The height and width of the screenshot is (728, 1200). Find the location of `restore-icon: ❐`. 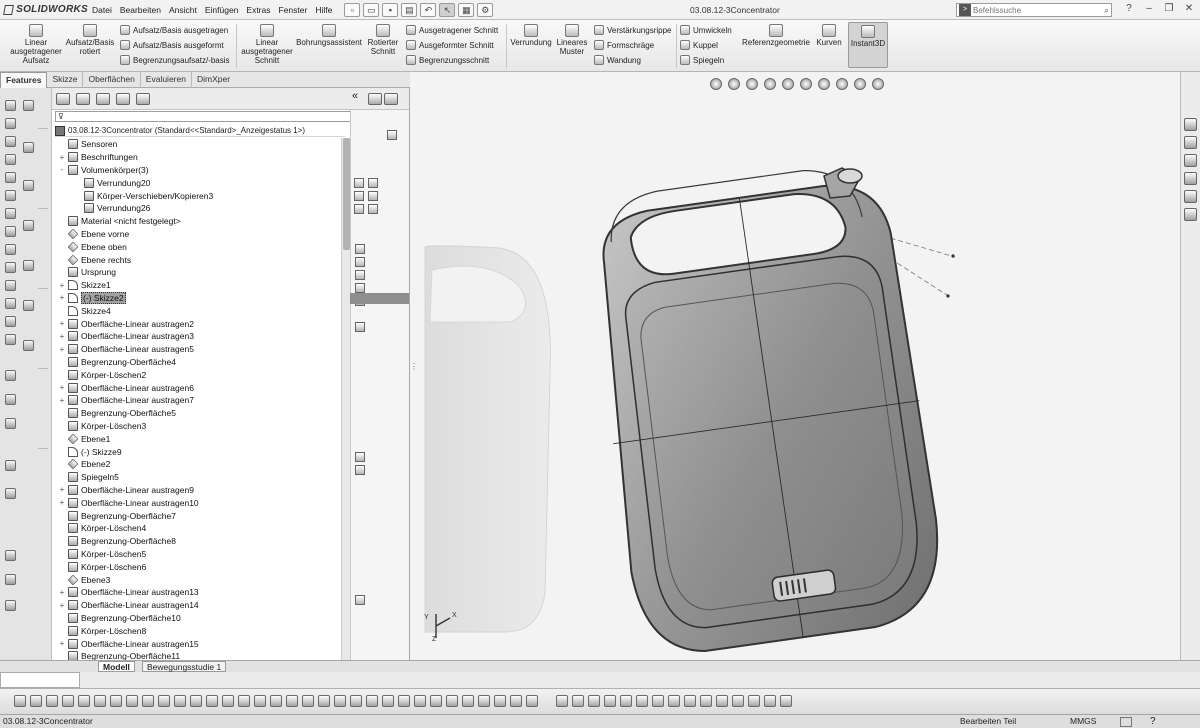

restore-icon: ❐ is located at coordinates (1169, 9).